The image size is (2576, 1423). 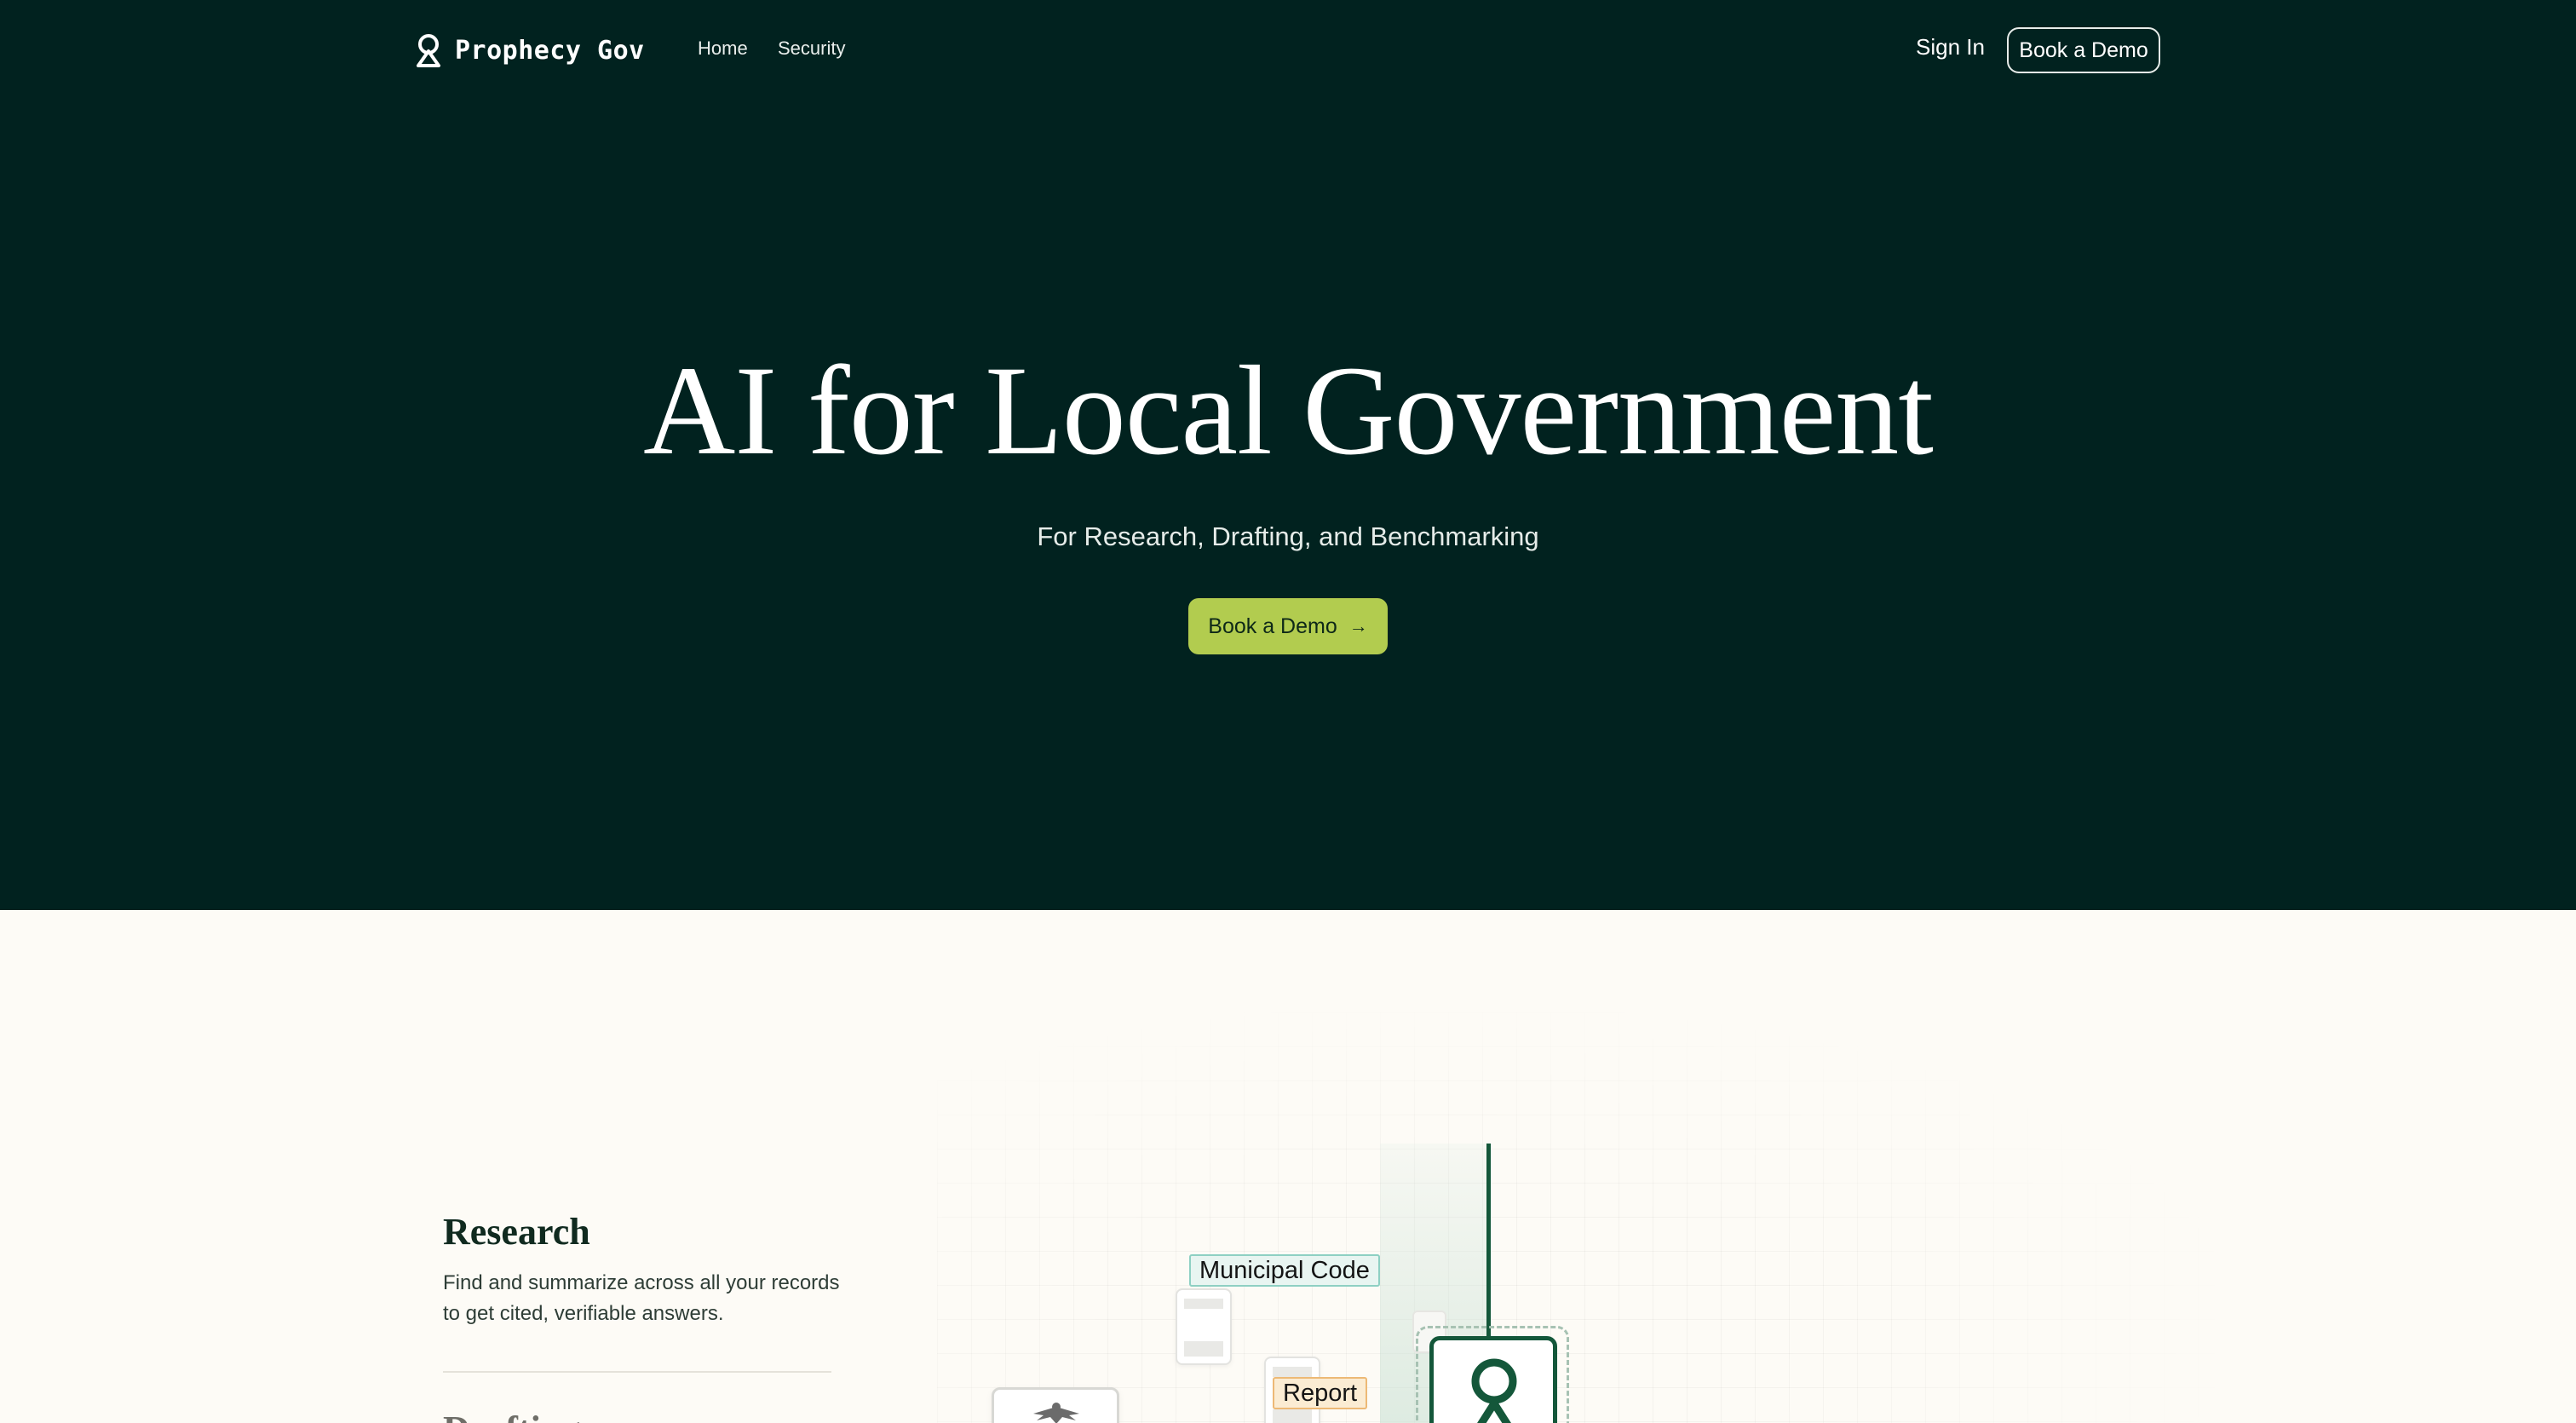 What do you see at coordinates (1576, 1217) in the screenshot?
I see `grid-background` at bounding box center [1576, 1217].